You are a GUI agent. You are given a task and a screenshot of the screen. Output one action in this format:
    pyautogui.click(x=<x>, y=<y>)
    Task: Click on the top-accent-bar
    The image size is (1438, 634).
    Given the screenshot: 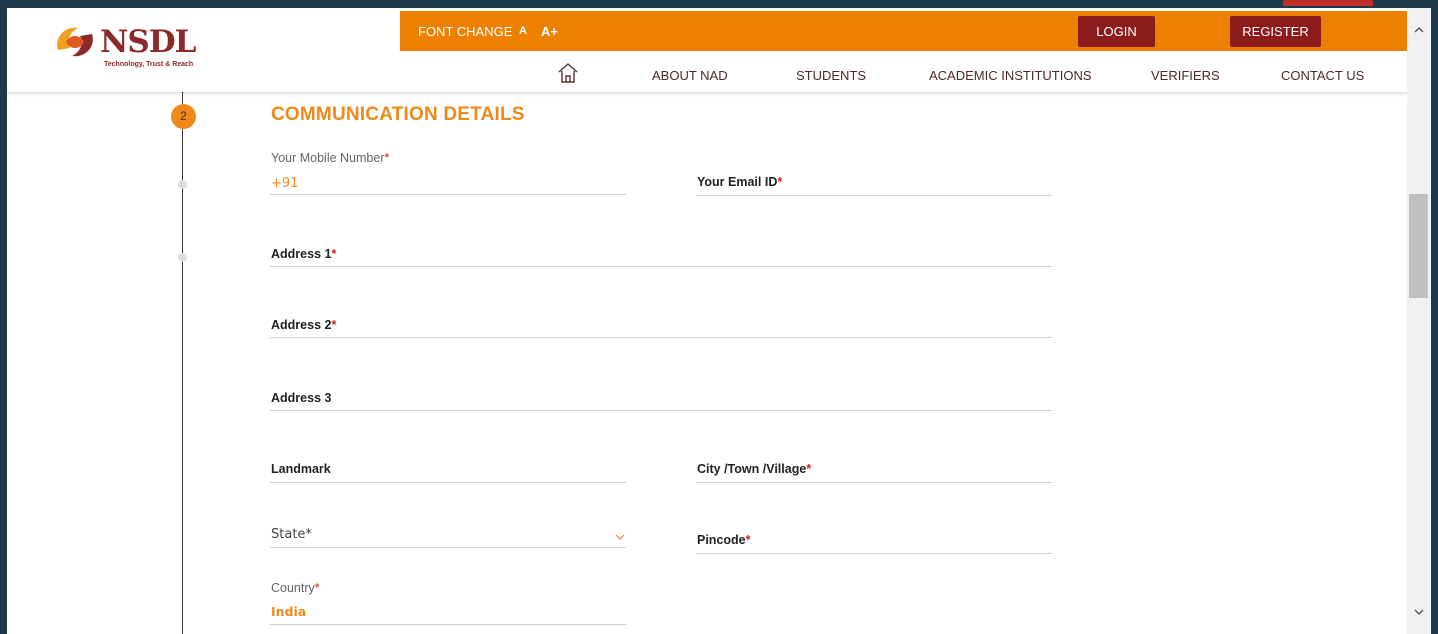 What is the action you would take?
    pyautogui.click(x=1328, y=3)
    